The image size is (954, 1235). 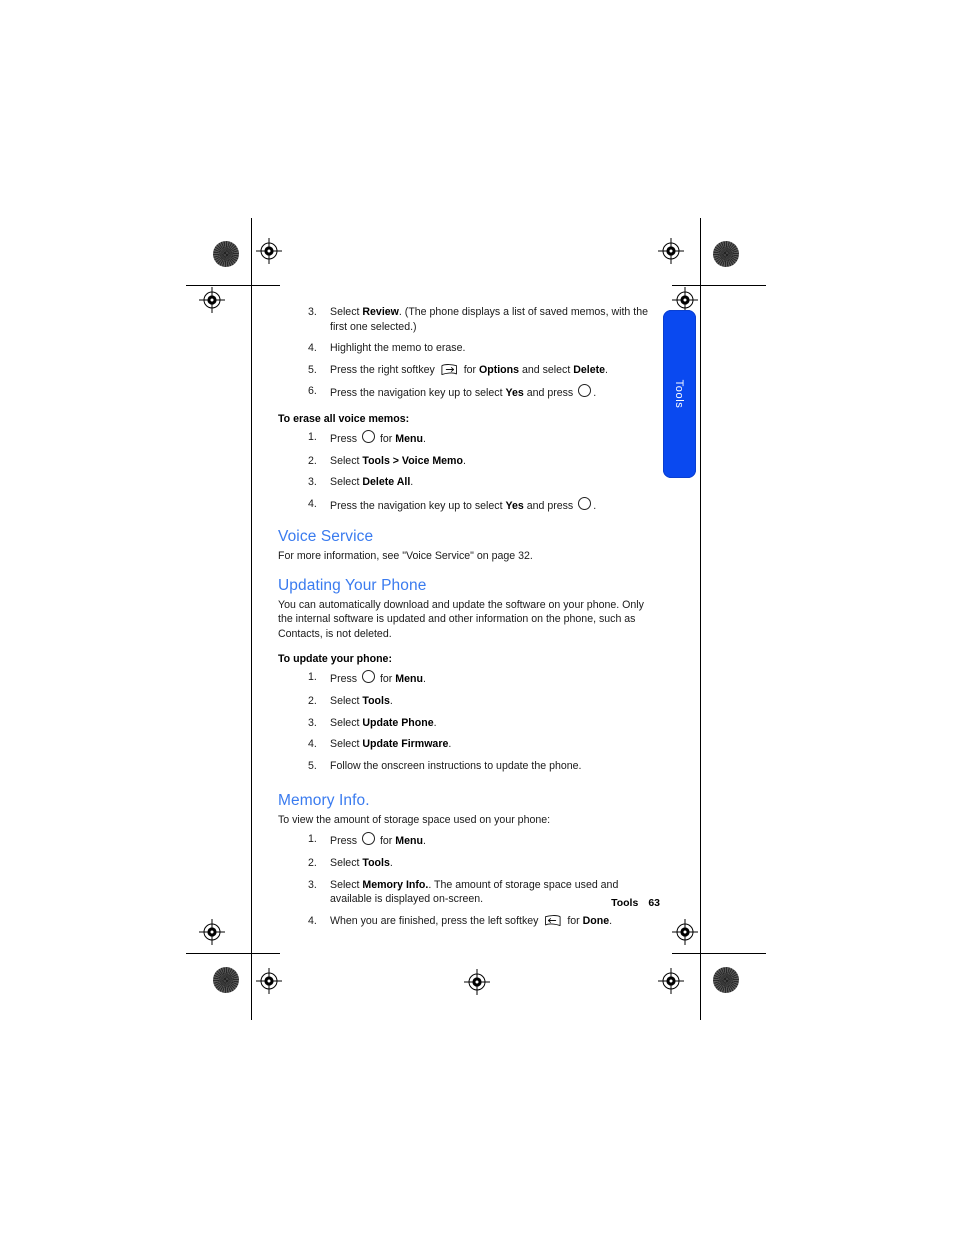 I want to click on section-thumb-tab-label: Tools, so click(x=679, y=394).